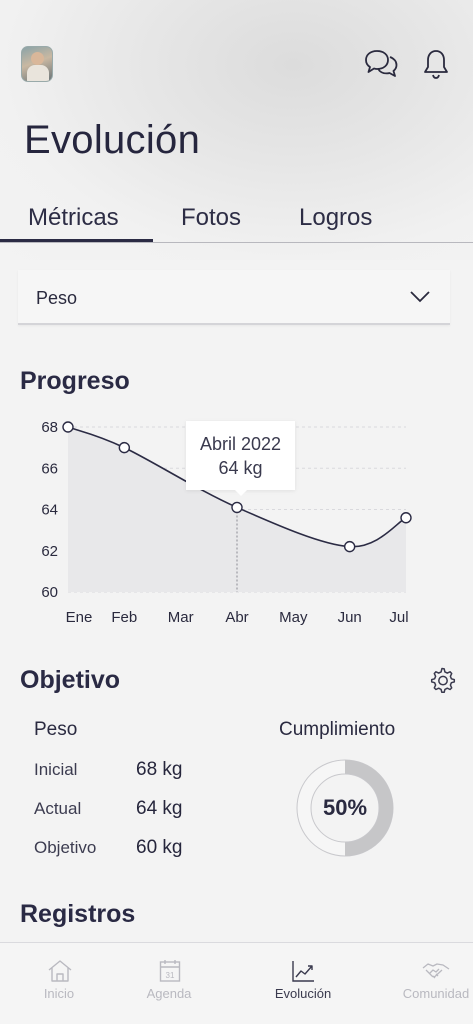 The width and height of the screenshot is (473, 1024). I want to click on calendar-day: 31, so click(170, 975).